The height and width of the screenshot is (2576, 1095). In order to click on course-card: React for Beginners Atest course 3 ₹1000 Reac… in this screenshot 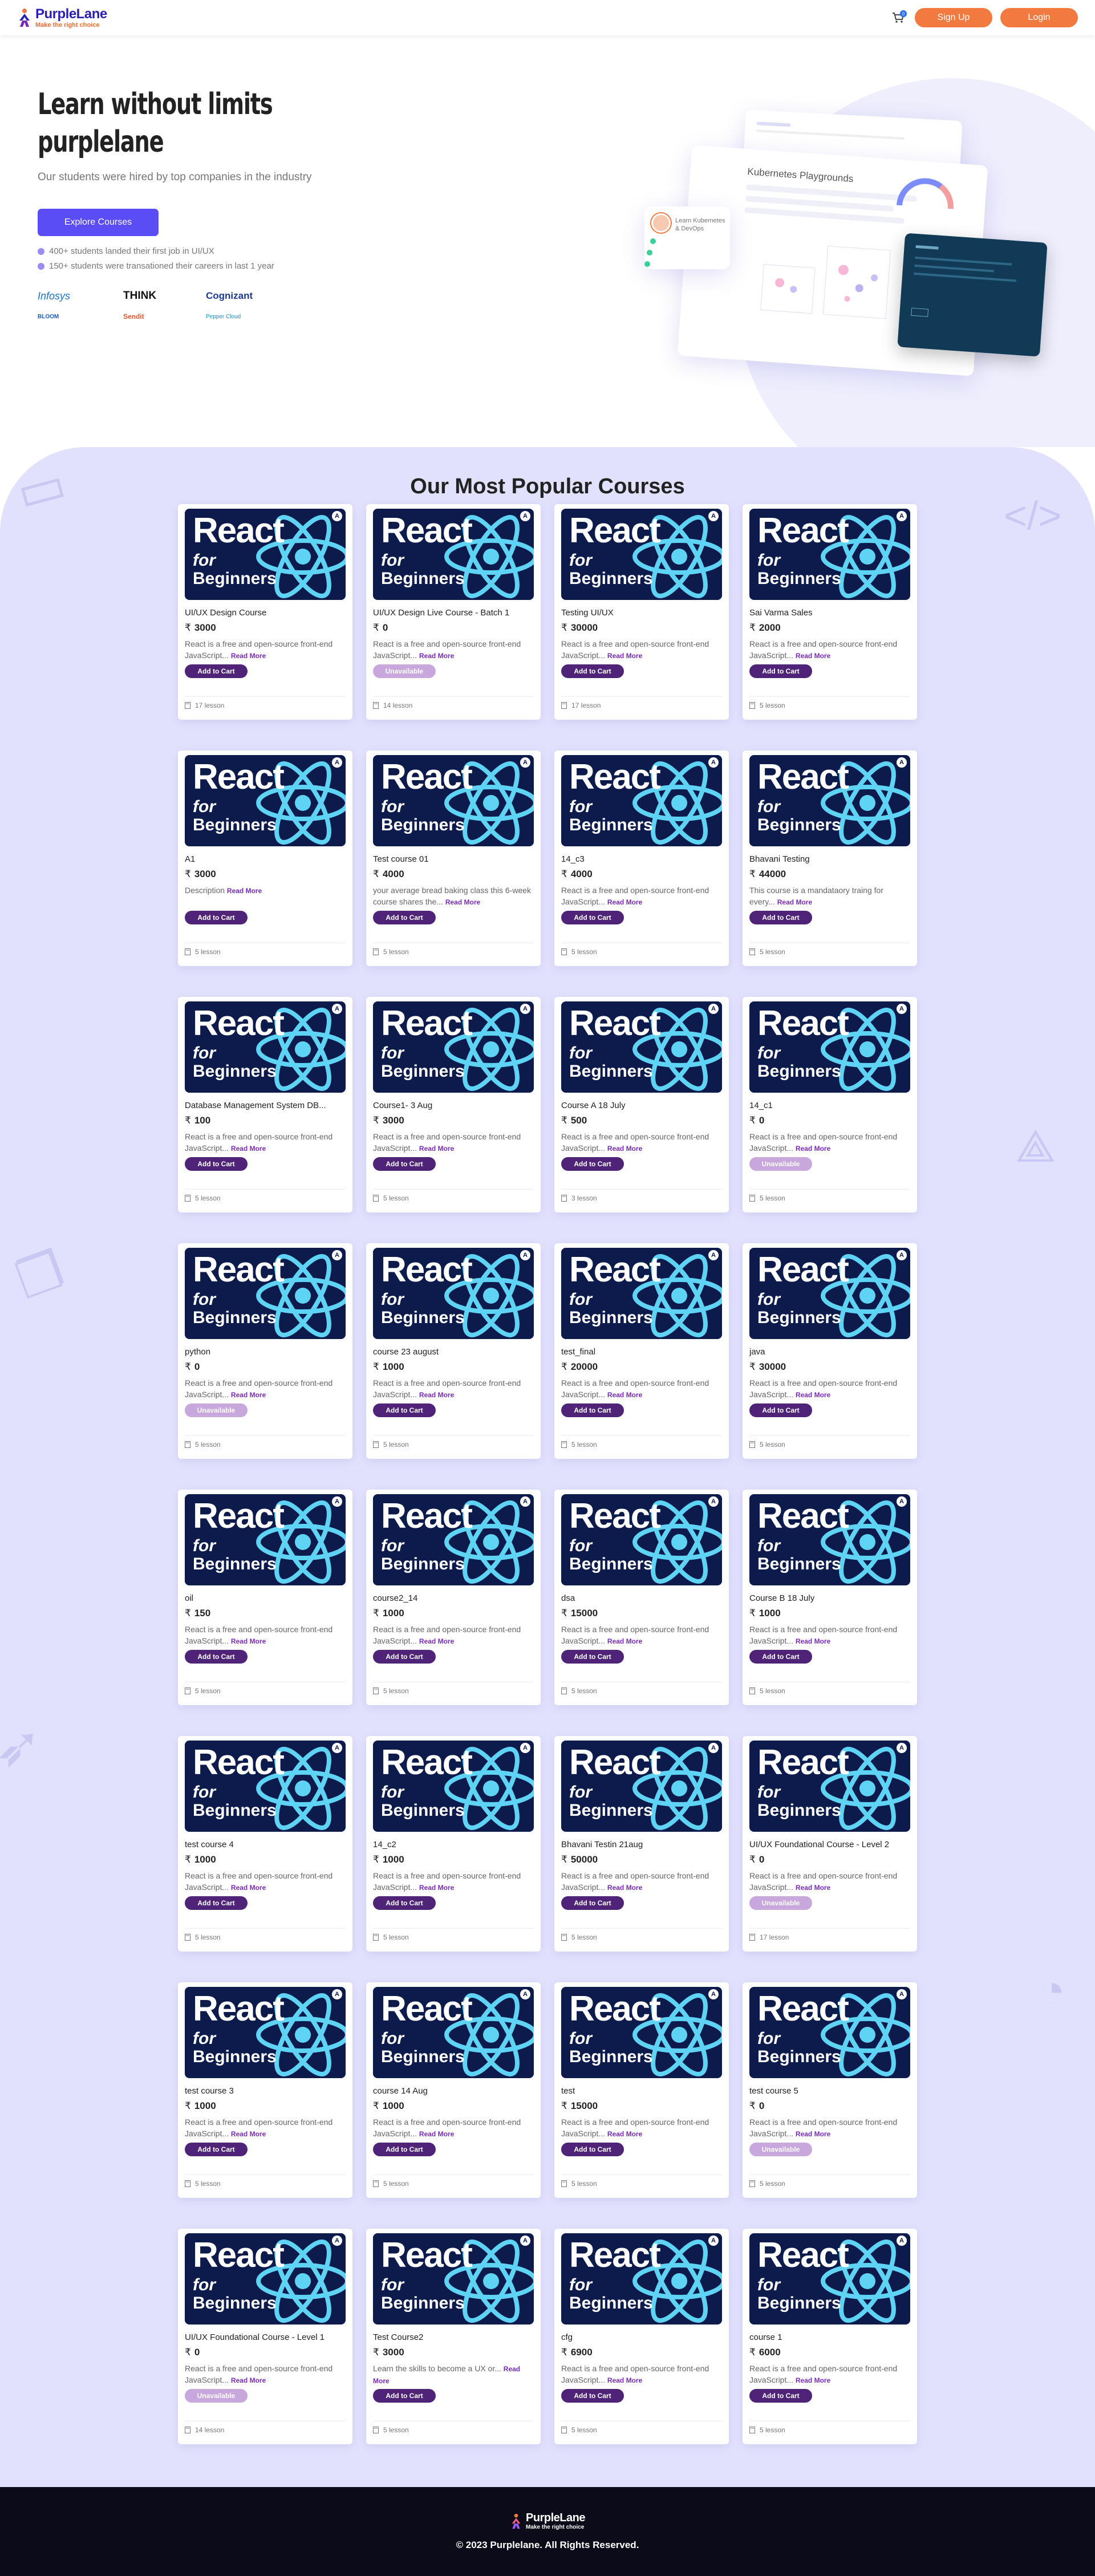, I will do `click(265, 2090)`.